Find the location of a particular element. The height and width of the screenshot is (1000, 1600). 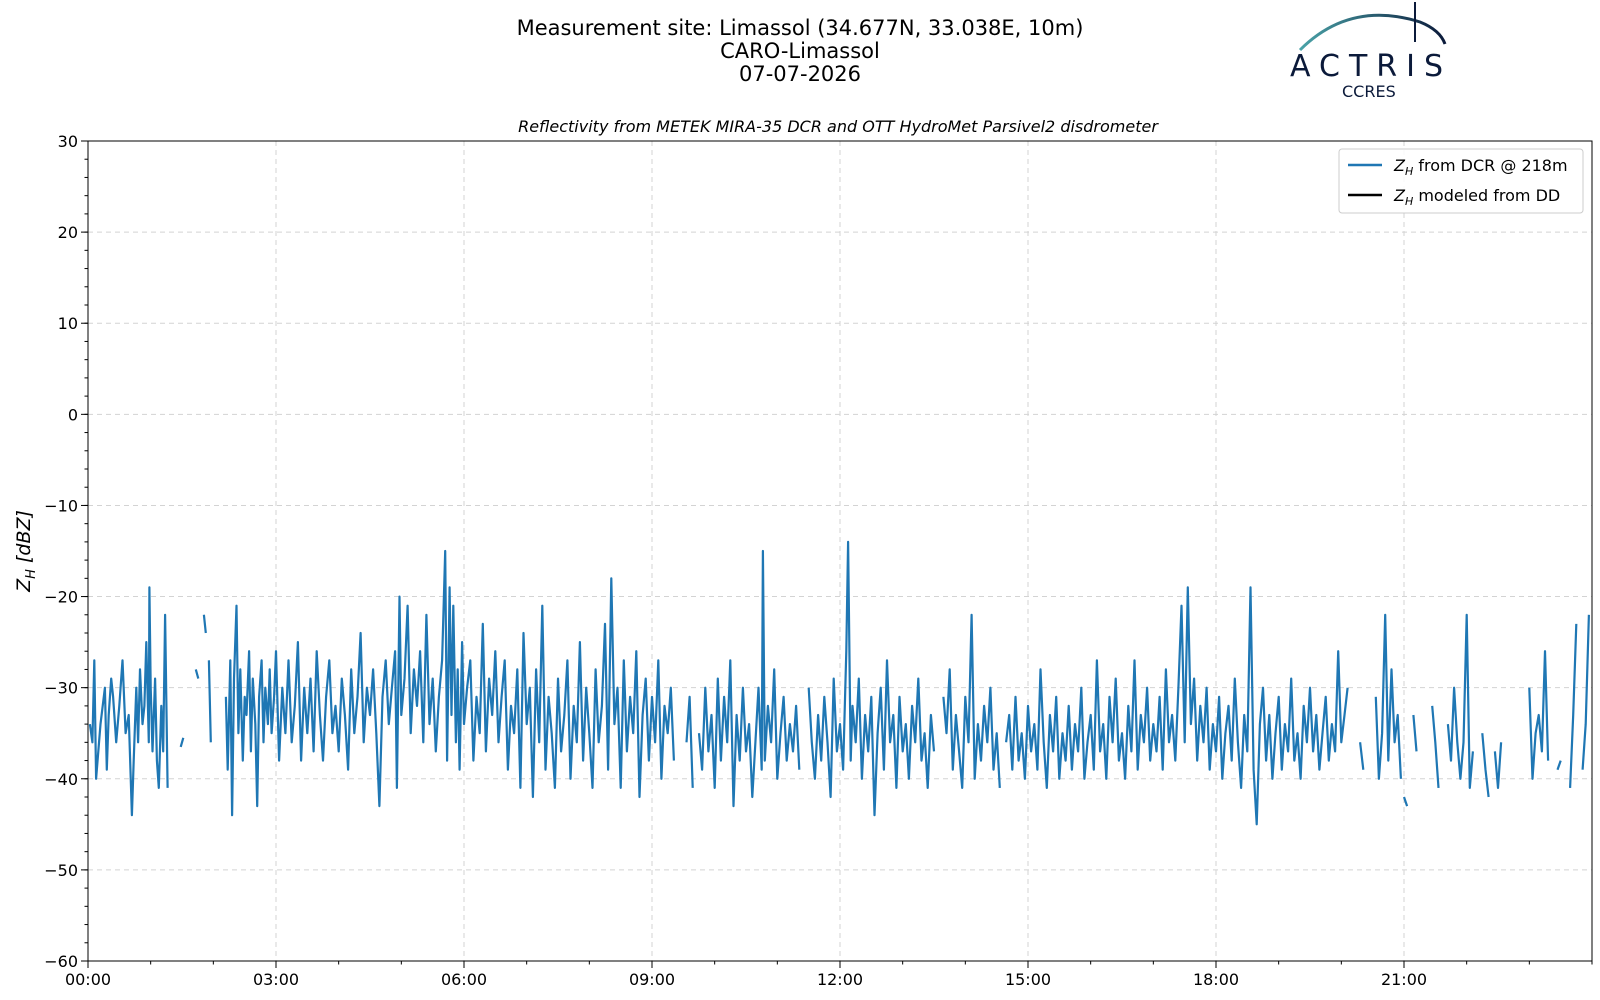

x-tick-label: 06:00 is located at coordinates (464, 979).